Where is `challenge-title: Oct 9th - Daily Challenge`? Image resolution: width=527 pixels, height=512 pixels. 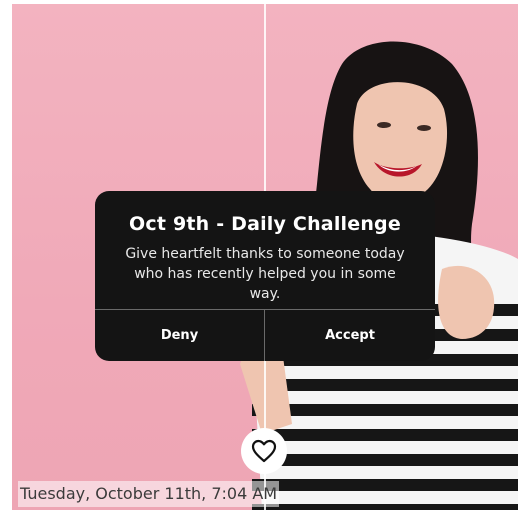 challenge-title: Oct 9th - Daily Challenge is located at coordinates (265, 224).